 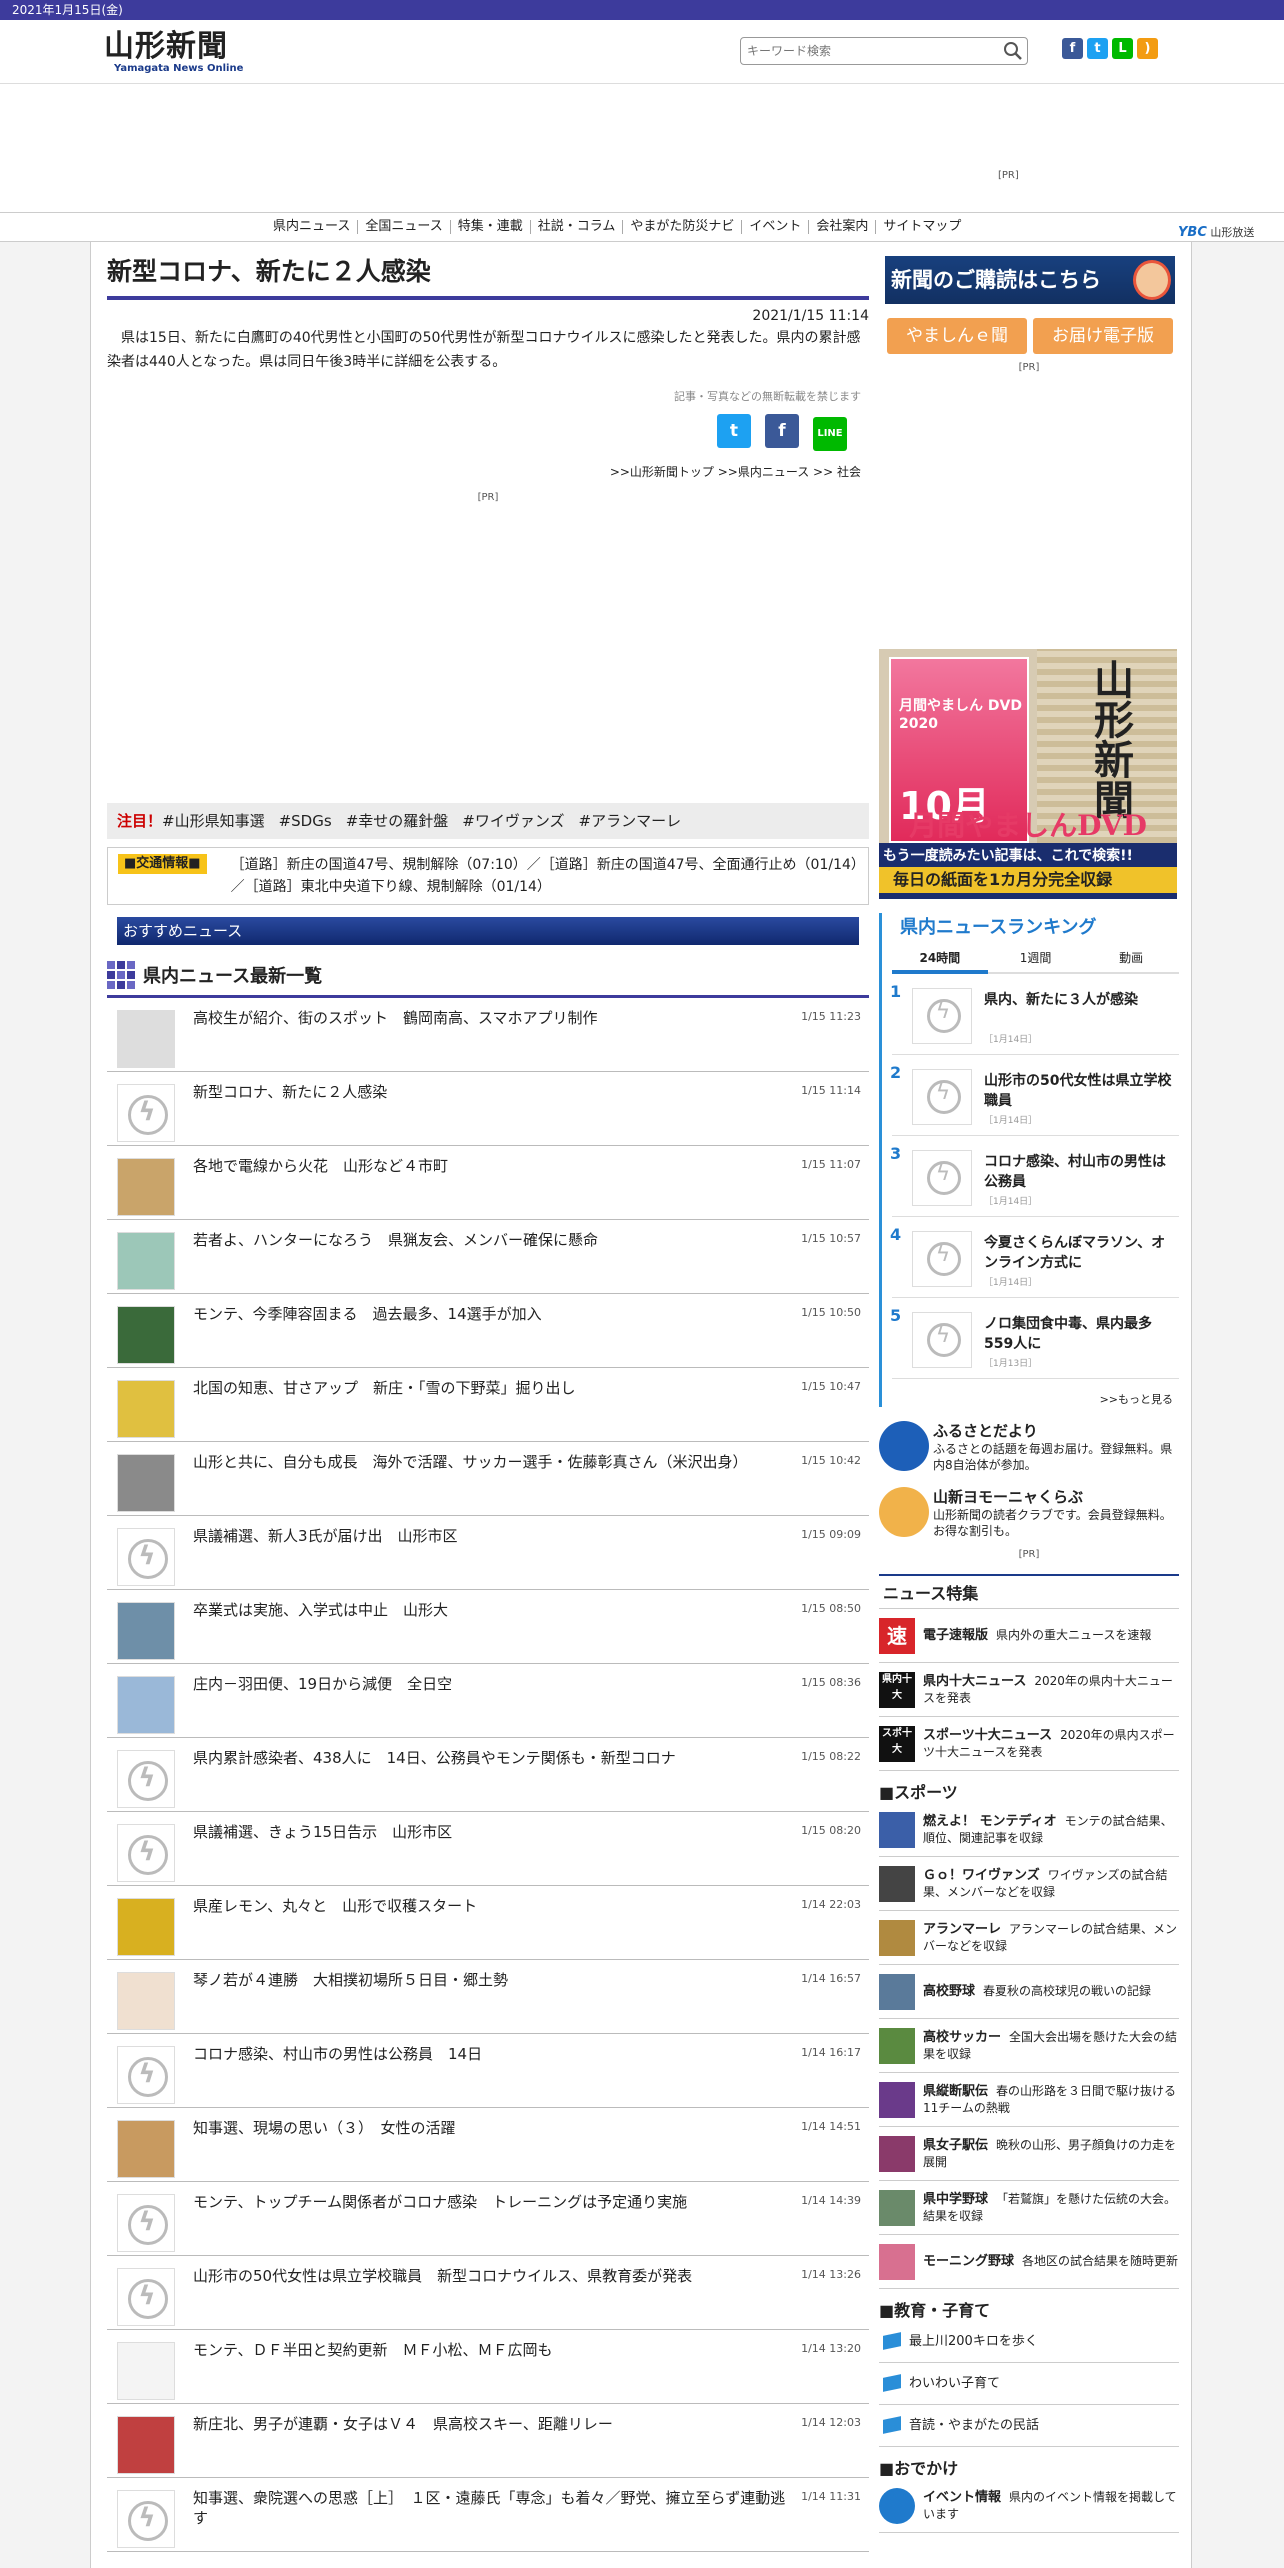 I want to click on sports-name: 県中学野球, so click(x=955, y=2199).